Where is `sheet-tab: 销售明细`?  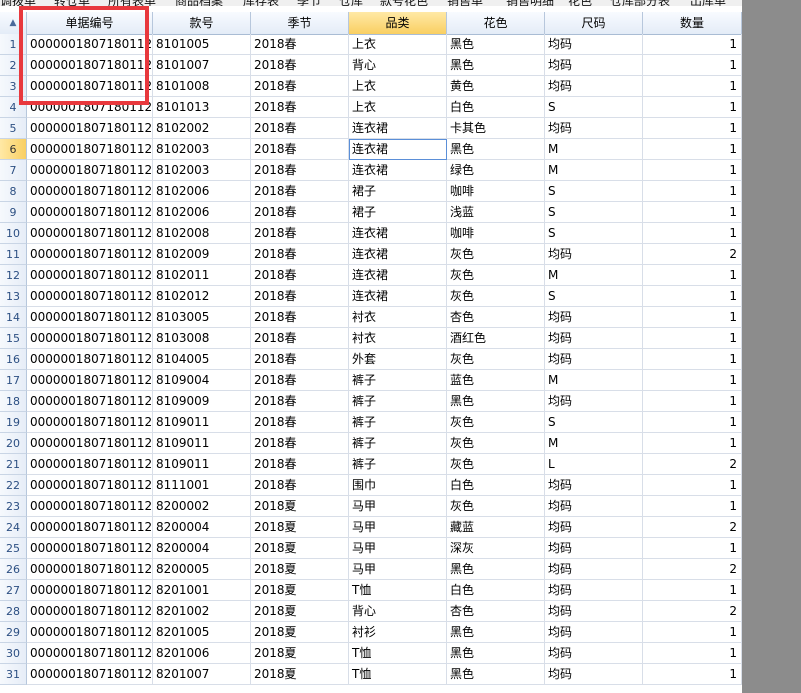
sheet-tab: 销售明细 is located at coordinates (530, 3).